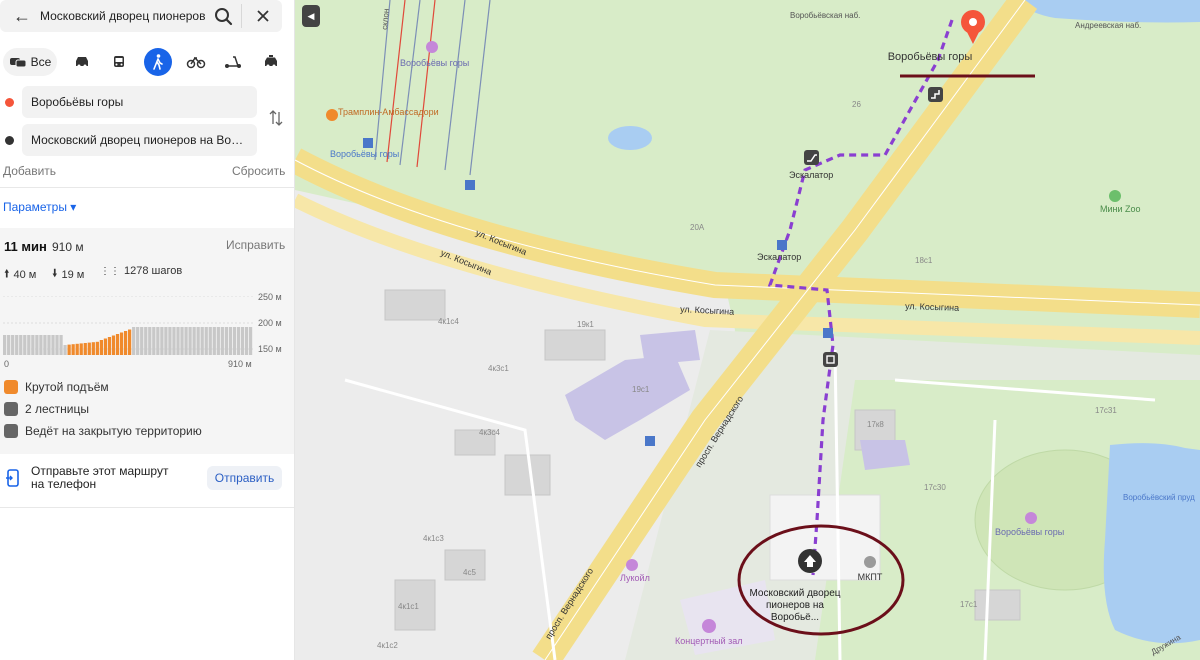 This screenshot has width=1200, height=660. Describe the element at coordinates (811, 157) in the screenshot. I see `escalator-icon` at that location.